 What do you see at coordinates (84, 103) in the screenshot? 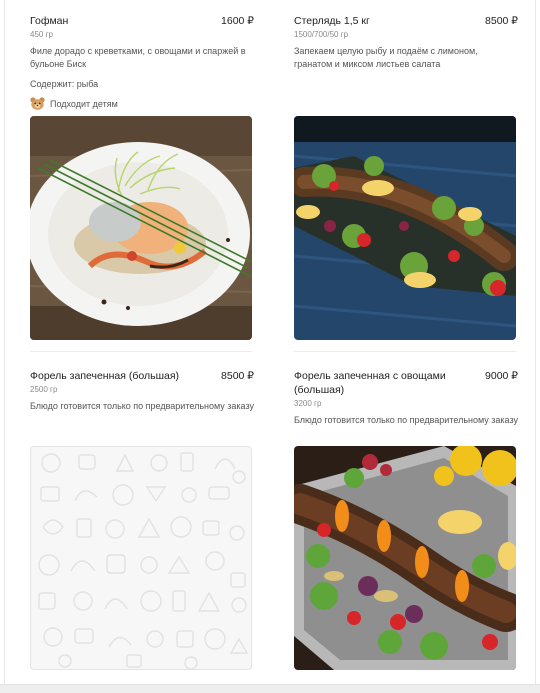
I see `kids-label: Подходит детям` at bounding box center [84, 103].